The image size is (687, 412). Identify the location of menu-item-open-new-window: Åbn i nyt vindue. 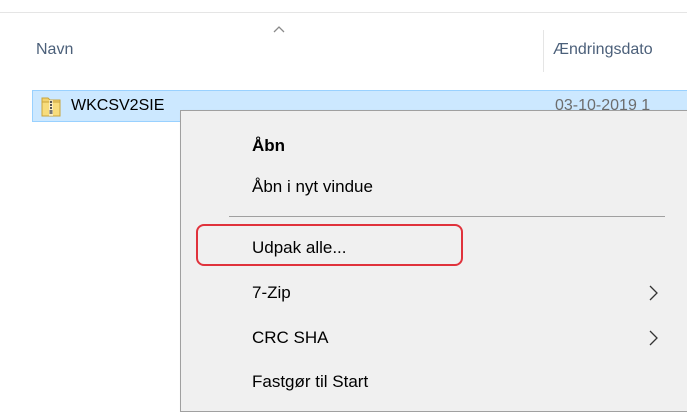
(434, 187).